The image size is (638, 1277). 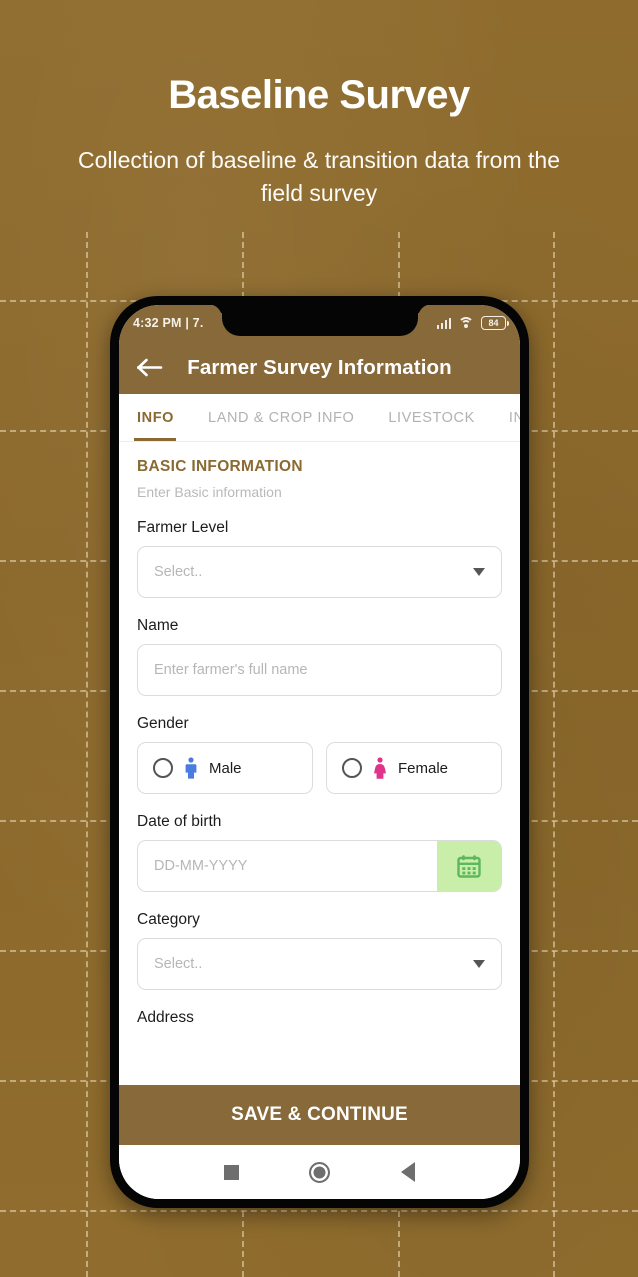 I want to click on app-bar-title: Farmer Survey Information, so click(x=319, y=367).